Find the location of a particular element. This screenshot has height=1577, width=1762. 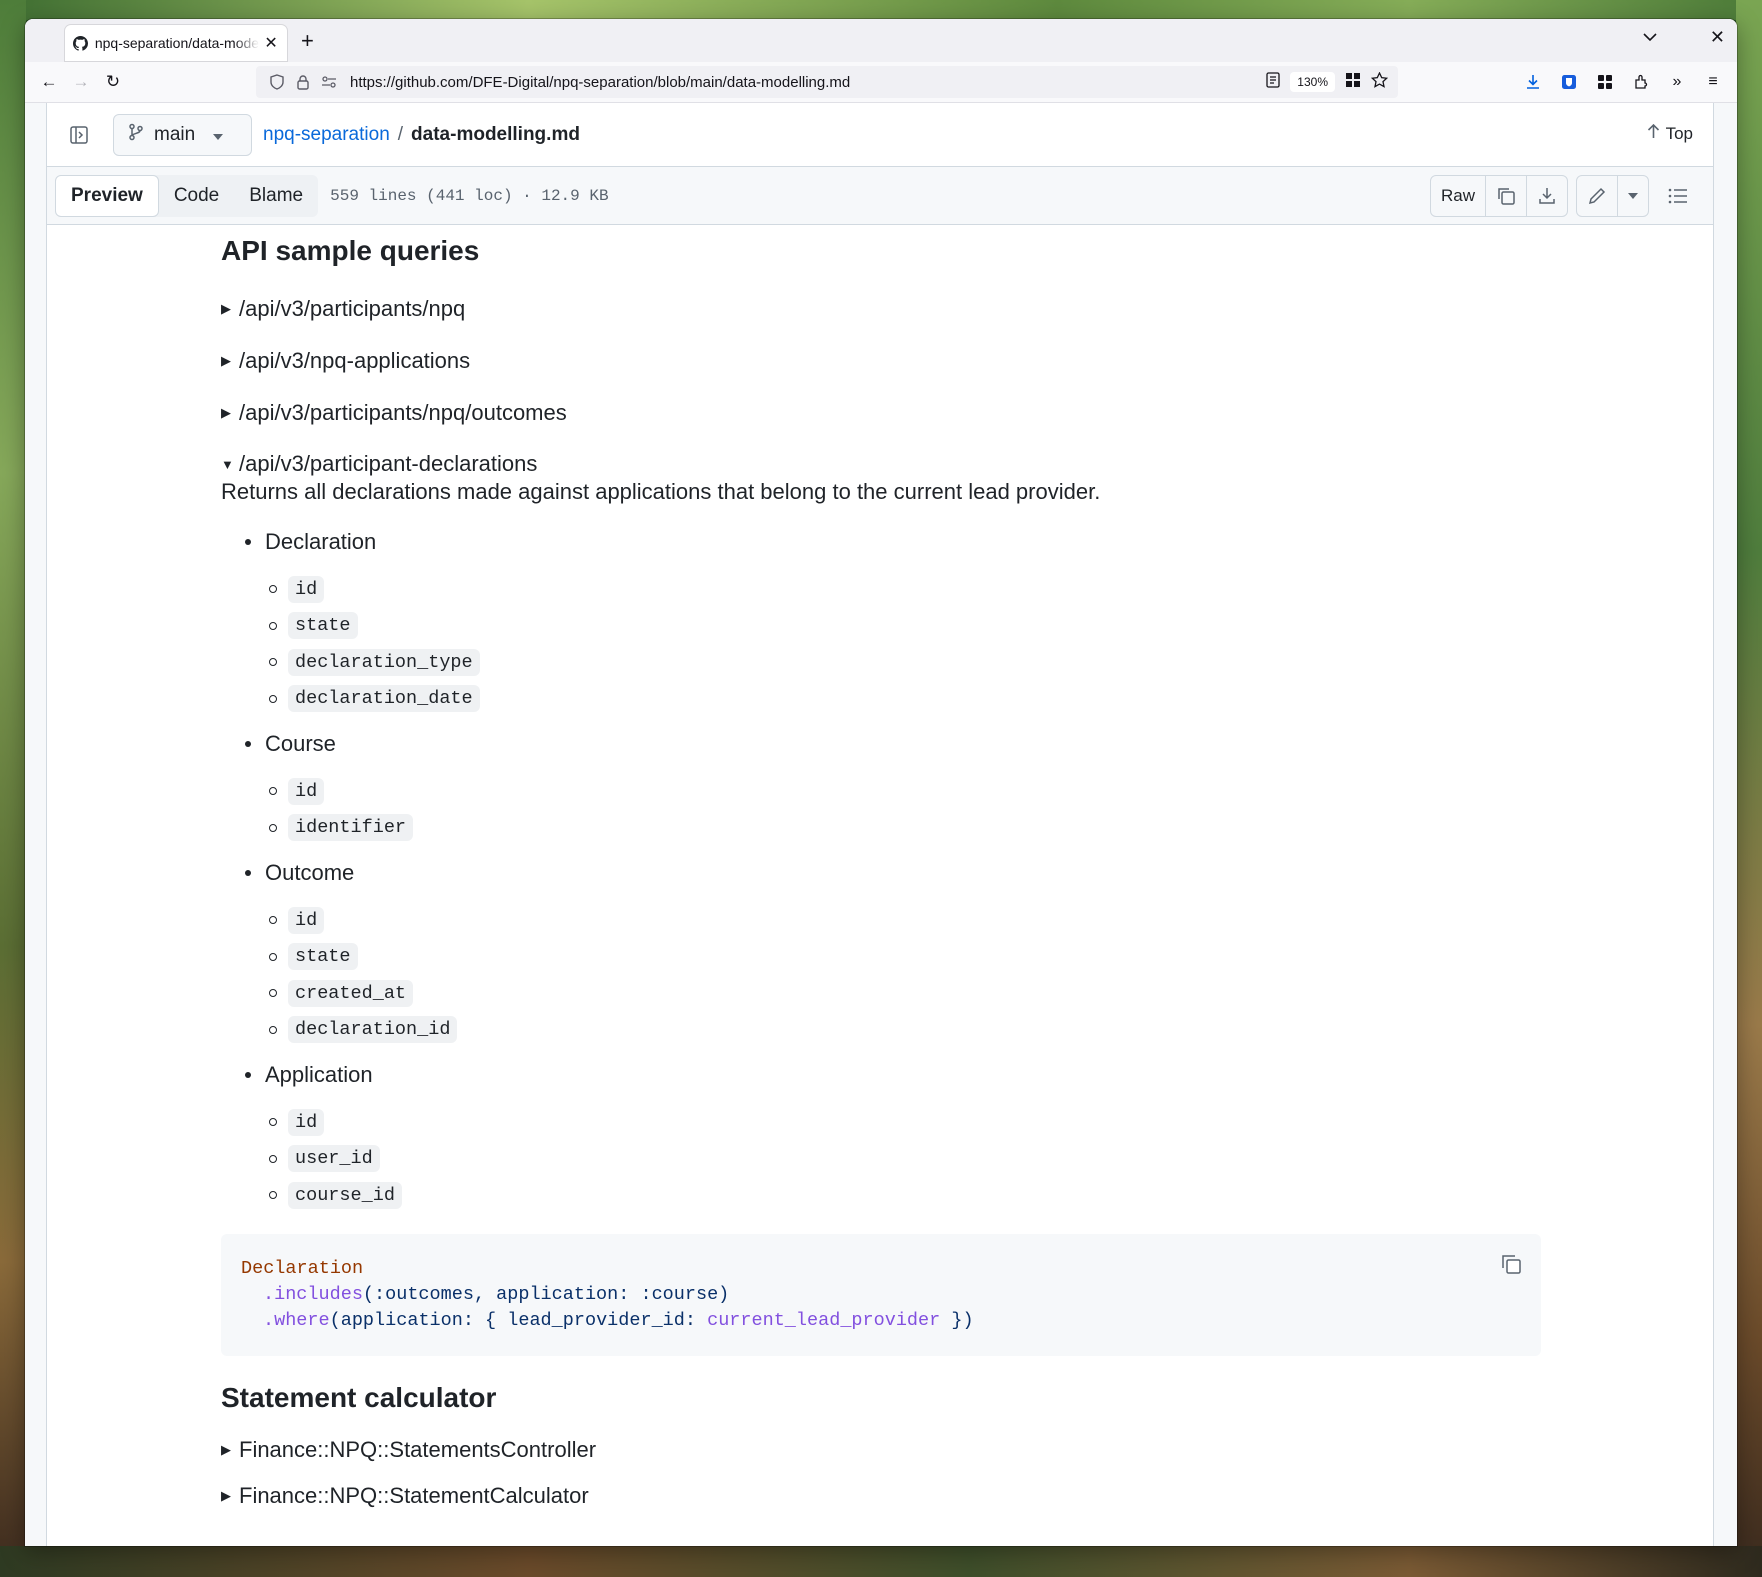

field-code: state is located at coordinates (323, 957).